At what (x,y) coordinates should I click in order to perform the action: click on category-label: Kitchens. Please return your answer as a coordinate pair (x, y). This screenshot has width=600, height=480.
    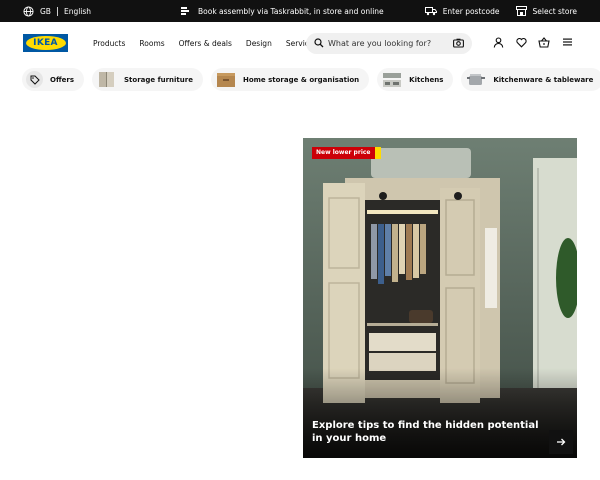
    Looking at the image, I should click on (426, 79).